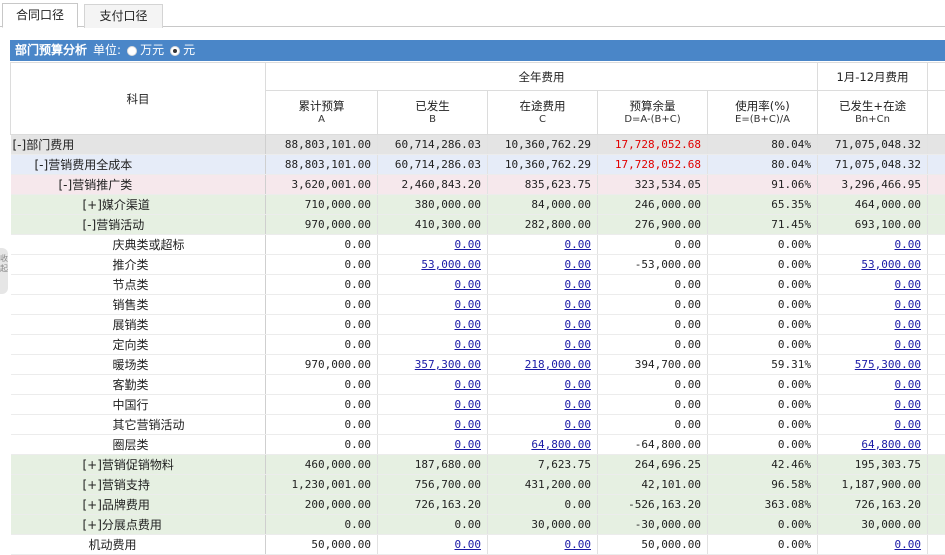 This screenshot has width=945, height=555. What do you see at coordinates (123, 16) in the screenshot?
I see `tab-payment: 支付口径` at bounding box center [123, 16].